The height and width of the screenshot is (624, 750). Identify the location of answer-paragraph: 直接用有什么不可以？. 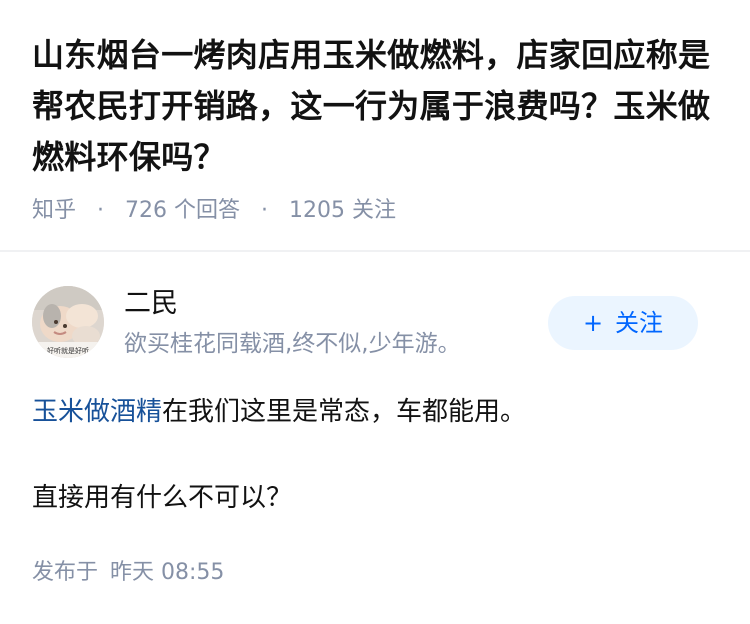
(377, 498).